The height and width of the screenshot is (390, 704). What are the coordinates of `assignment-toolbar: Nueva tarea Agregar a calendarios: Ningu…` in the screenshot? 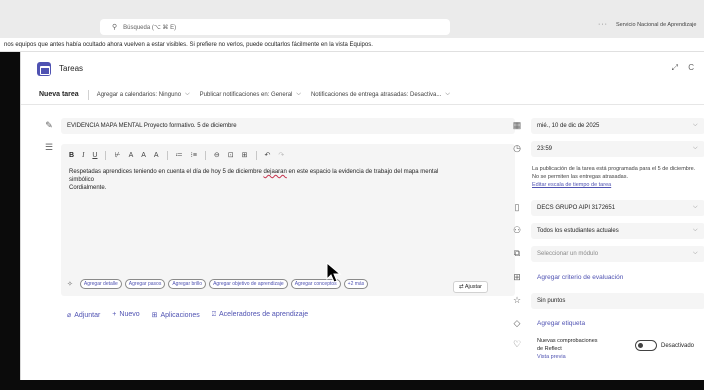 It's located at (362, 95).